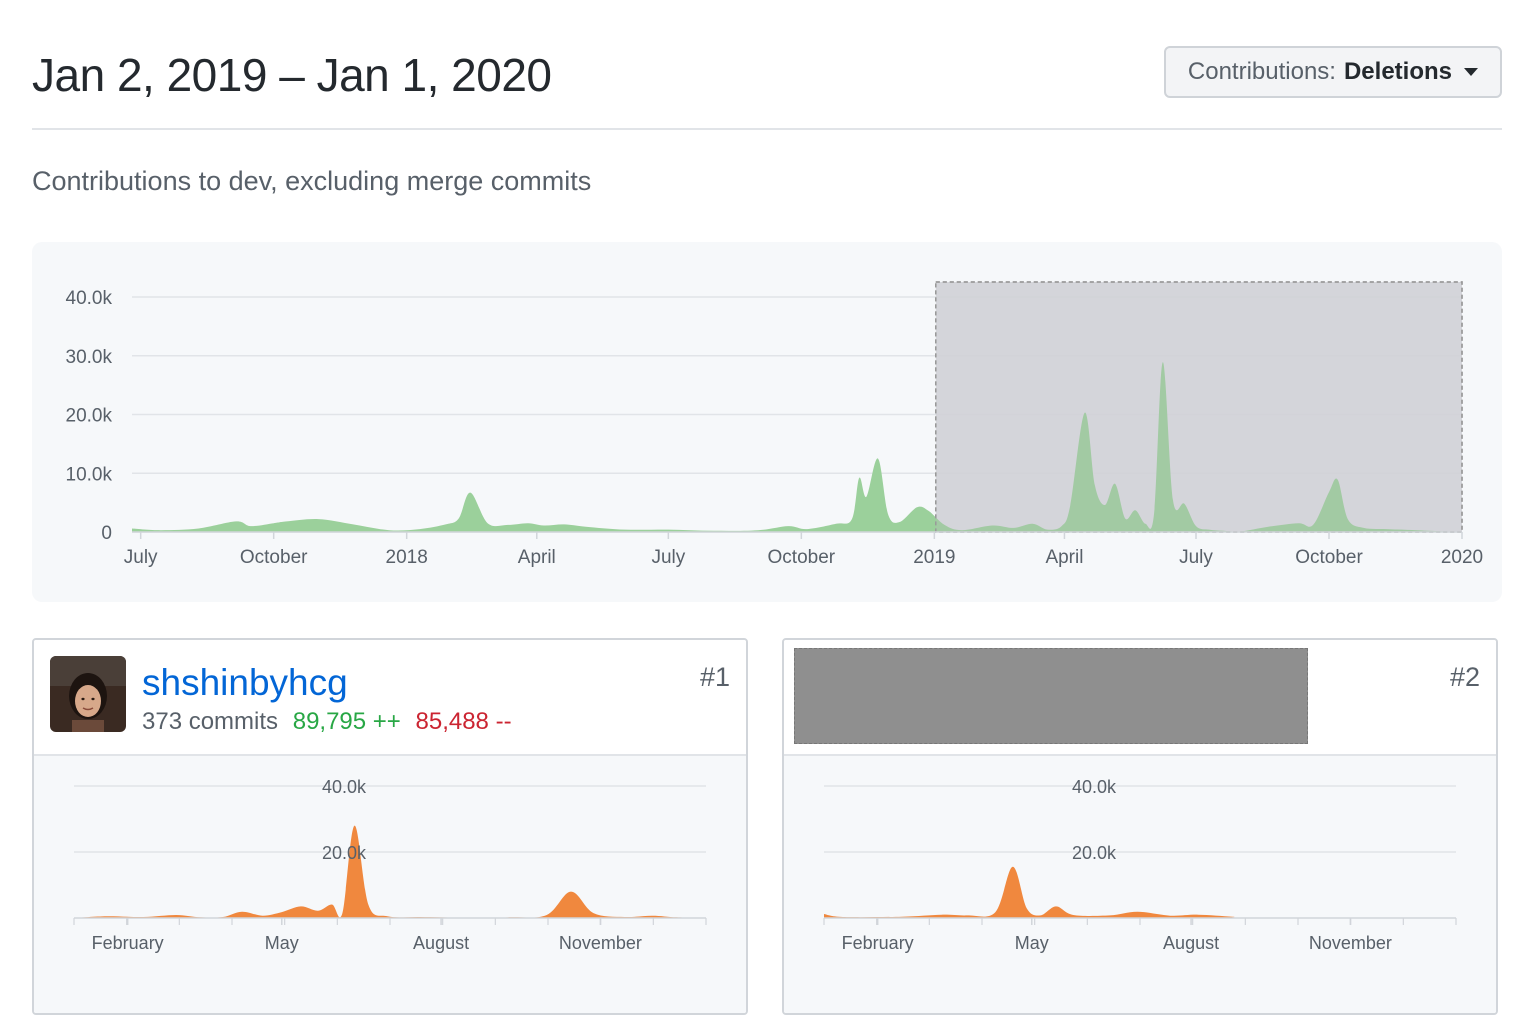  What do you see at coordinates (88, 694) in the screenshot?
I see `avatar` at bounding box center [88, 694].